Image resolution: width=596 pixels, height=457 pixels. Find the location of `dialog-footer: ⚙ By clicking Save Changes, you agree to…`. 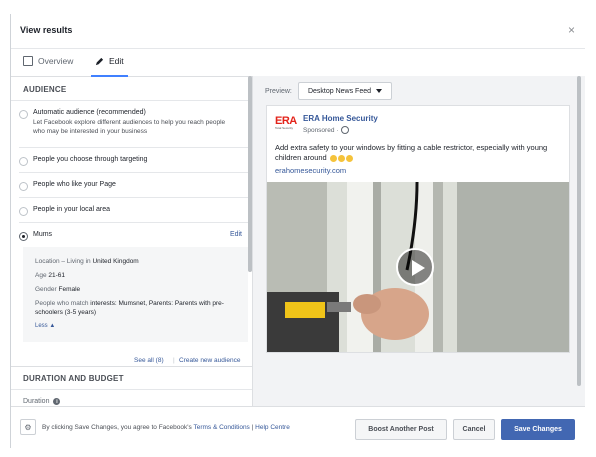

dialog-footer: ⚙ By clicking Save Changes, you agree to… is located at coordinates (298, 427).